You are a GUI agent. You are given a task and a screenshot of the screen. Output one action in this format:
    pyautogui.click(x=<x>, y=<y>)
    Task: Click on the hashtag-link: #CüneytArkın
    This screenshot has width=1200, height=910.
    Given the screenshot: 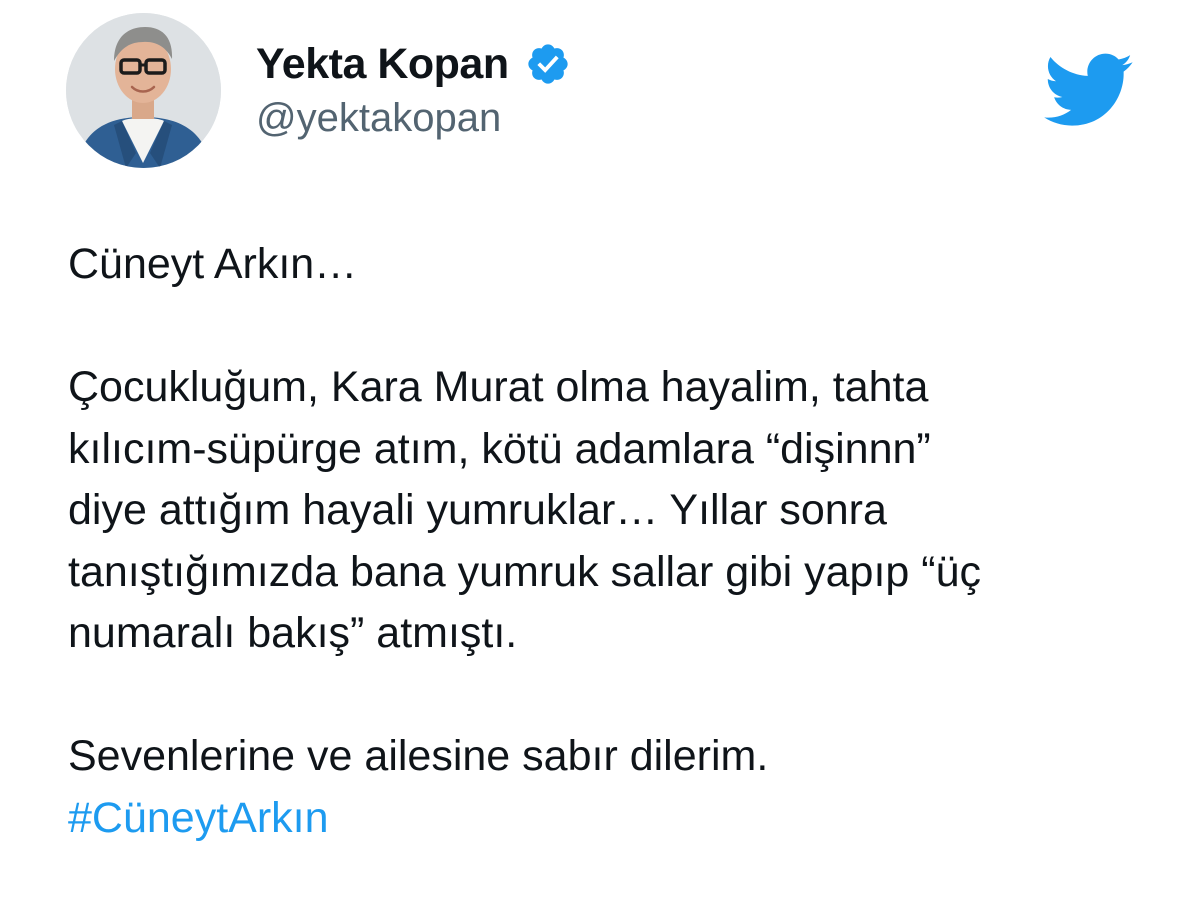 What is the action you would take?
    pyautogui.click(x=198, y=818)
    